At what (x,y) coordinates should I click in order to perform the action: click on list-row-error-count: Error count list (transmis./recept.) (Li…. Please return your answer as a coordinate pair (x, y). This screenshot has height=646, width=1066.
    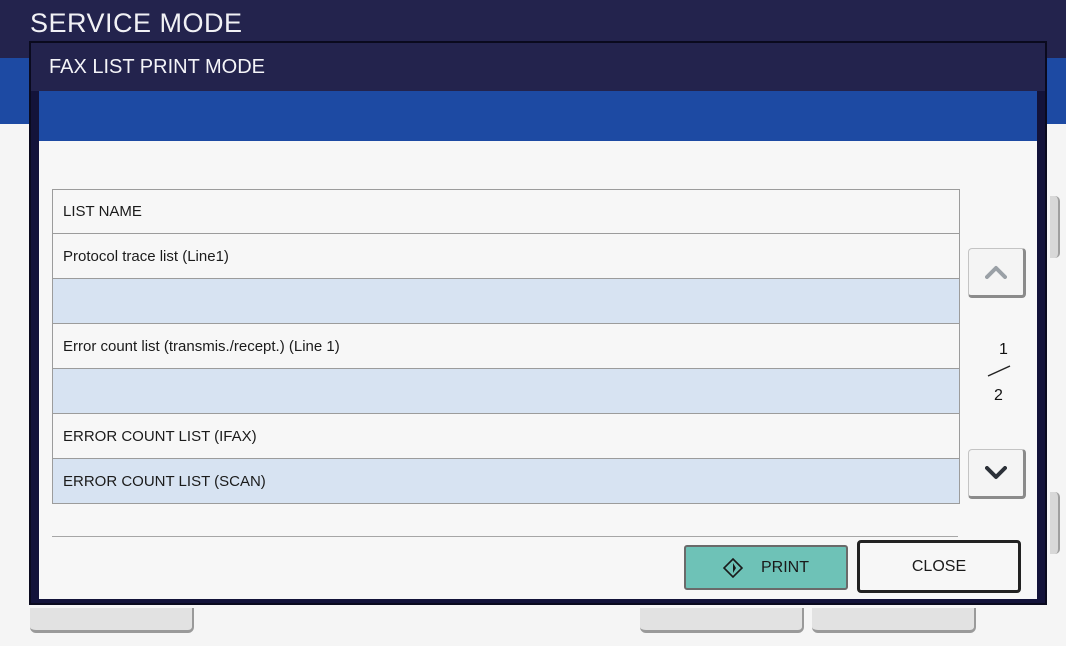
    Looking at the image, I should click on (506, 346).